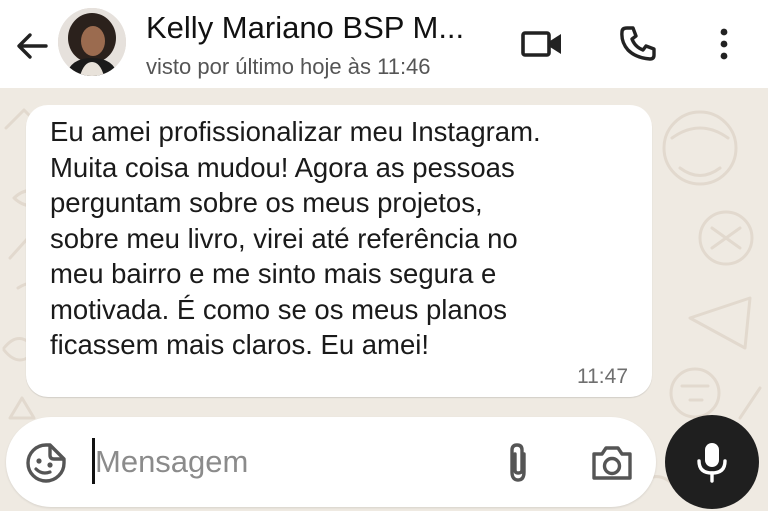 The height and width of the screenshot is (511, 768). Describe the element at coordinates (171, 462) in the screenshot. I see `message-input: Mensagem` at that location.